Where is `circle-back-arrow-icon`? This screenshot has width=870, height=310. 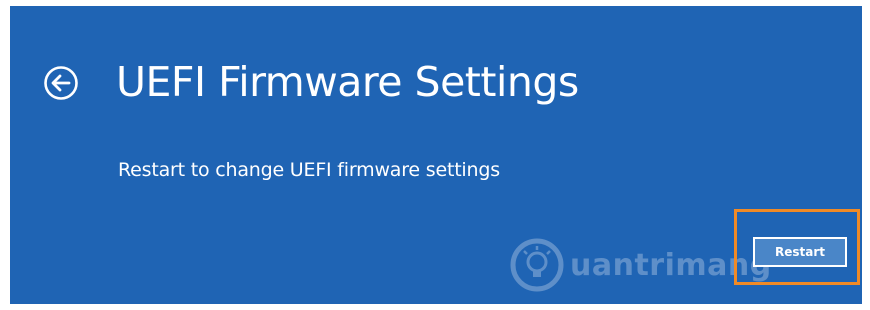
circle-back-arrow-icon is located at coordinates (61, 83).